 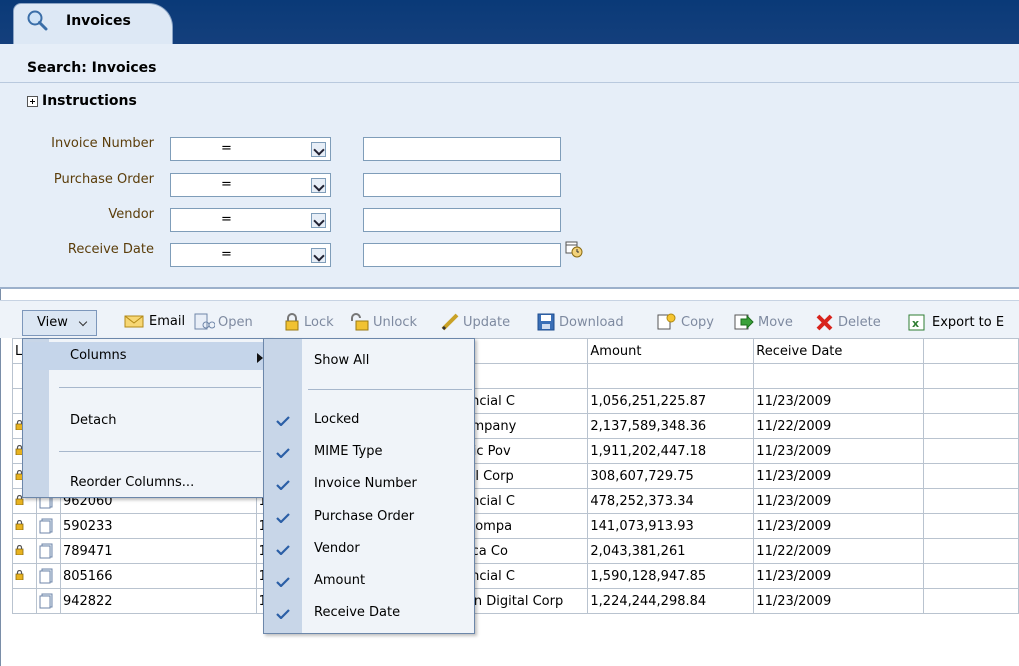 I want to click on download-button: Download, so click(x=580, y=322).